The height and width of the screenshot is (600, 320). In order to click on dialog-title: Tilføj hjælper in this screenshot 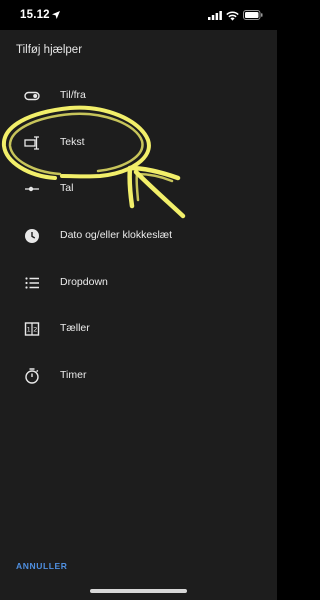, I will do `click(49, 50)`.